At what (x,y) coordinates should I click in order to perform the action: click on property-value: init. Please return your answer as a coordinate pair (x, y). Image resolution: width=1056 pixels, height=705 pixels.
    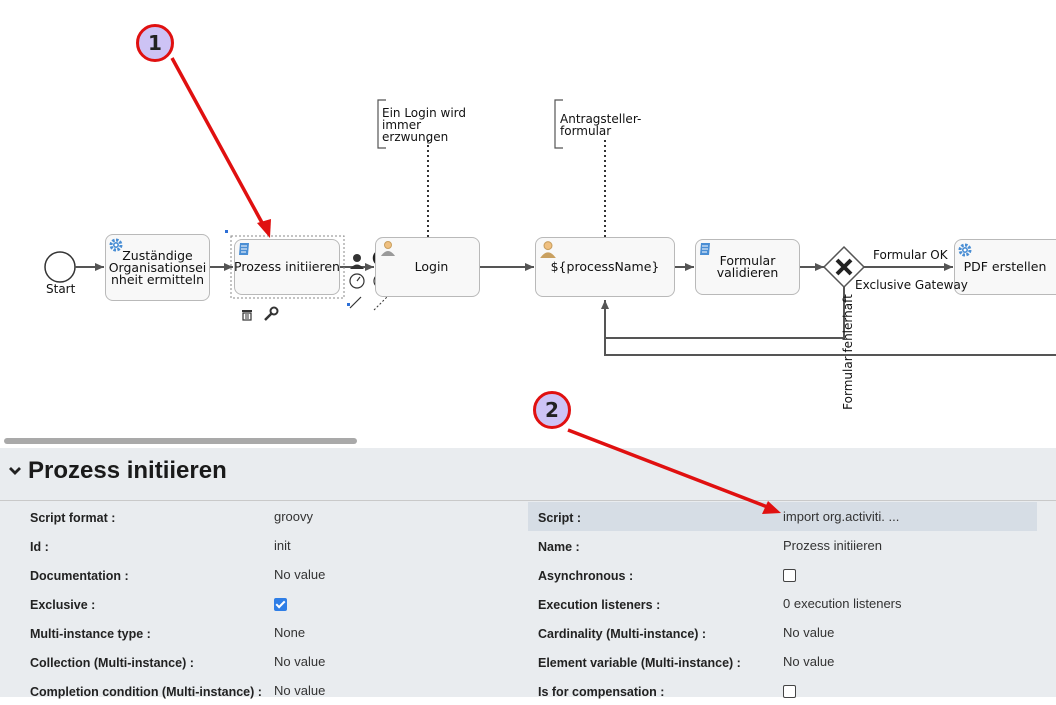
    Looking at the image, I should click on (282, 545).